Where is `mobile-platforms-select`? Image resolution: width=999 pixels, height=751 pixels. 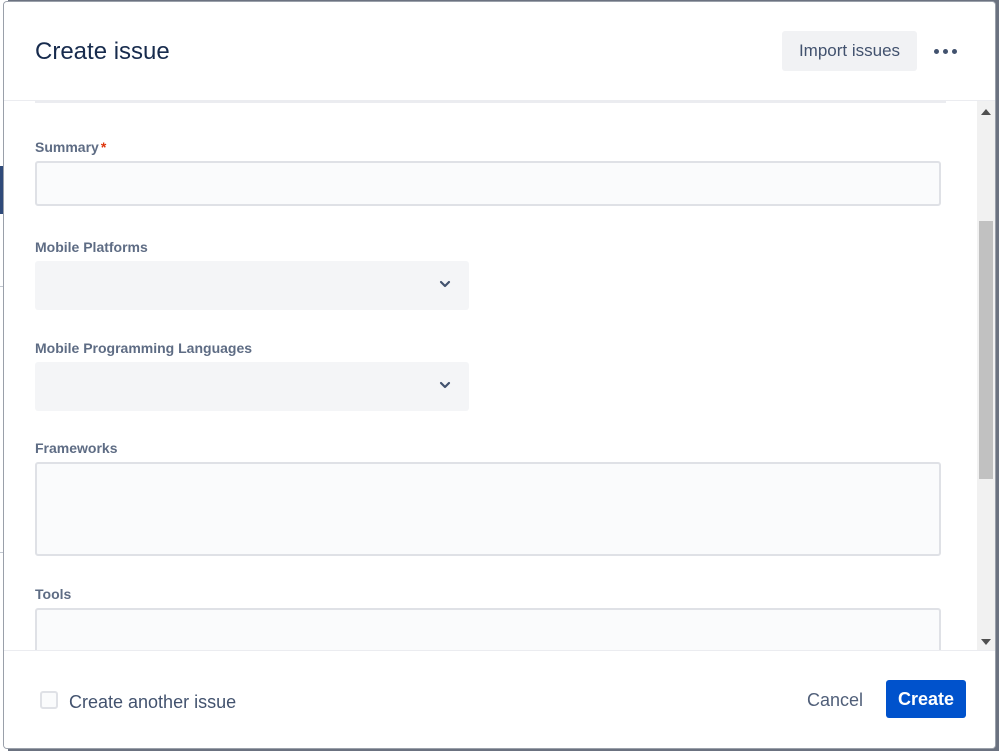
mobile-platforms-select is located at coordinates (252, 285).